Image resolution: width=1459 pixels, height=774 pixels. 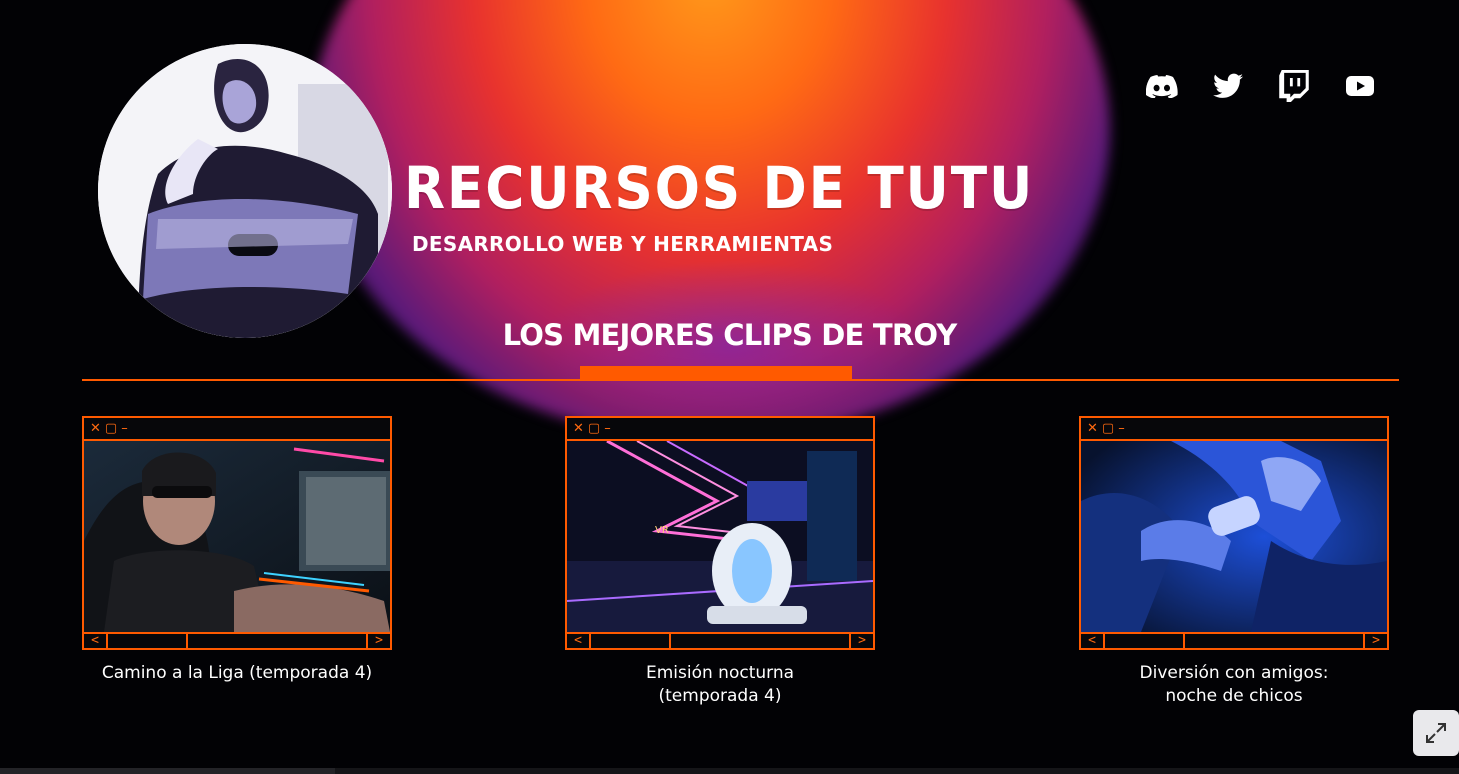 What do you see at coordinates (1234, 684) in the screenshot?
I see `clip-caption: Diversión con amigos: noche de chicos` at bounding box center [1234, 684].